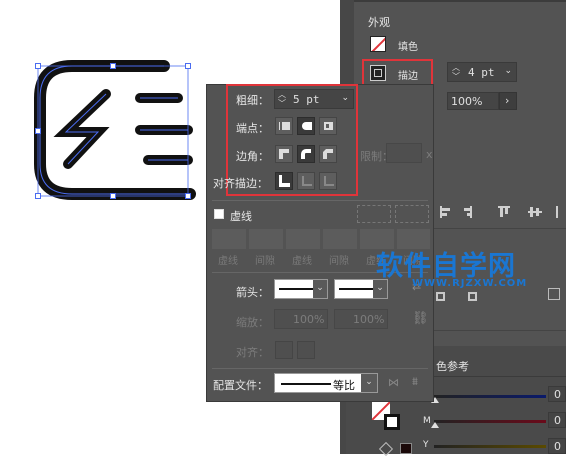  What do you see at coordinates (374, 214) in the screenshot?
I see `dash-align-button` at bounding box center [374, 214].